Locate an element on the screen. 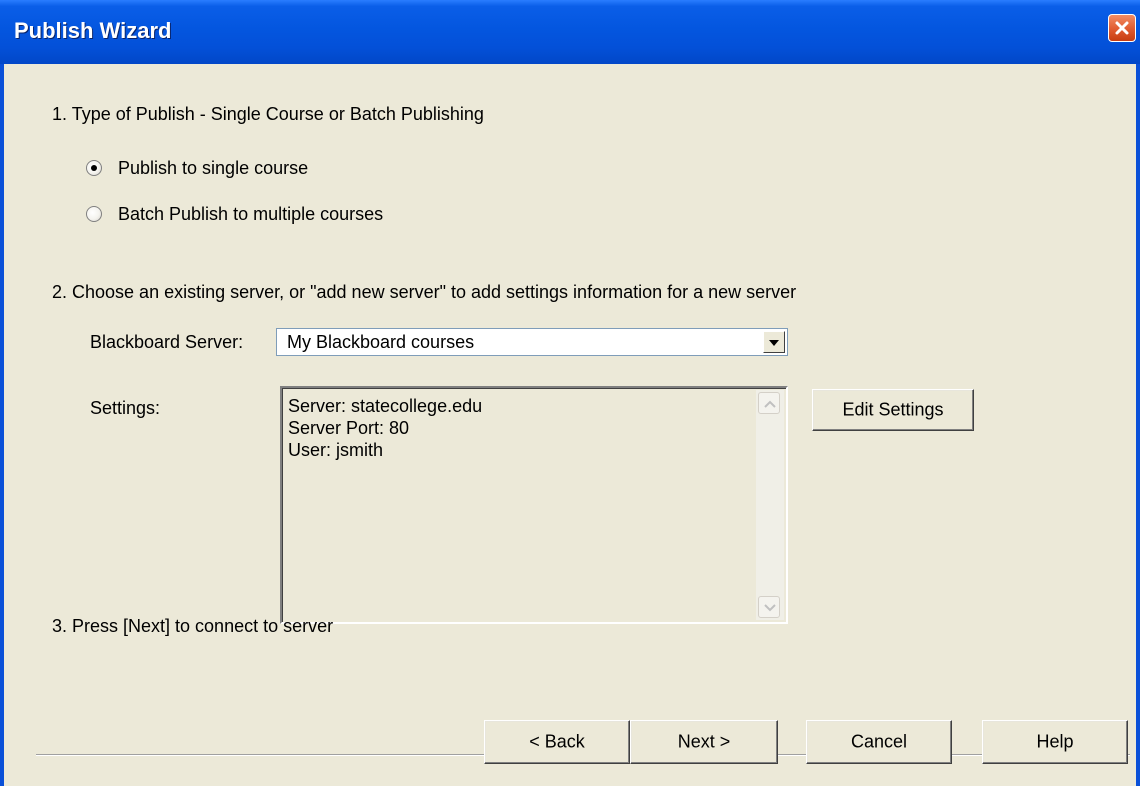 The height and width of the screenshot is (786, 1140). radio-single-course is located at coordinates (94, 168).